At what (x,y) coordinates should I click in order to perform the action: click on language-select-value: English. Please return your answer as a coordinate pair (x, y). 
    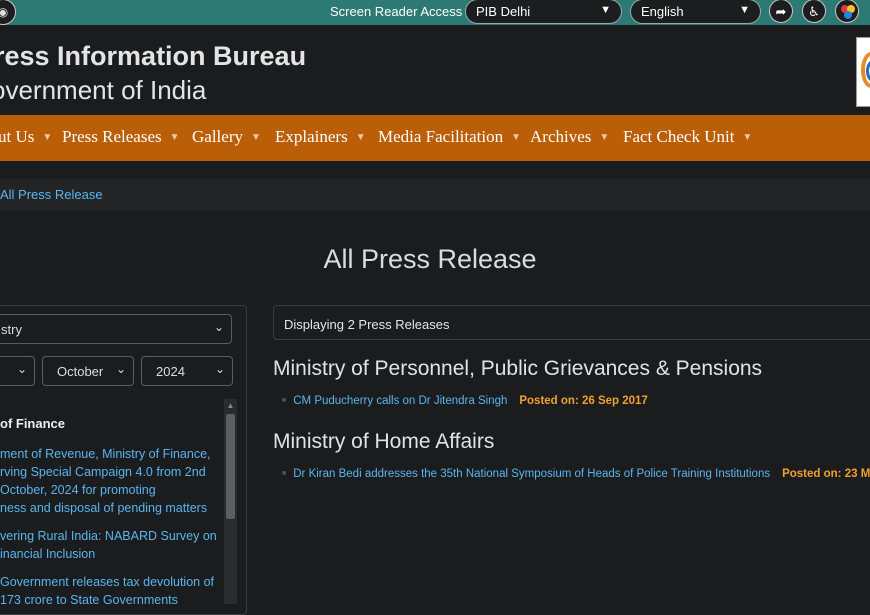
    Looking at the image, I should click on (662, 11).